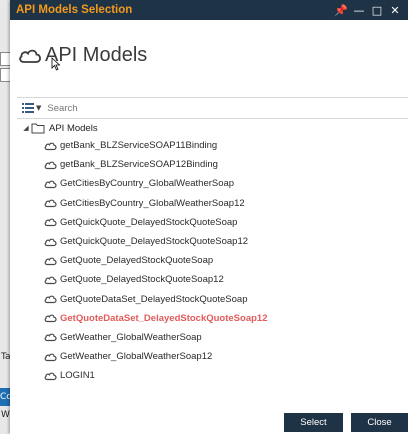 This screenshot has width=408, height=434. What do you see at coordinates (73, 128) in the screenshot?
I see `tree-root-label: API Models` at bounding box center [73, 128].